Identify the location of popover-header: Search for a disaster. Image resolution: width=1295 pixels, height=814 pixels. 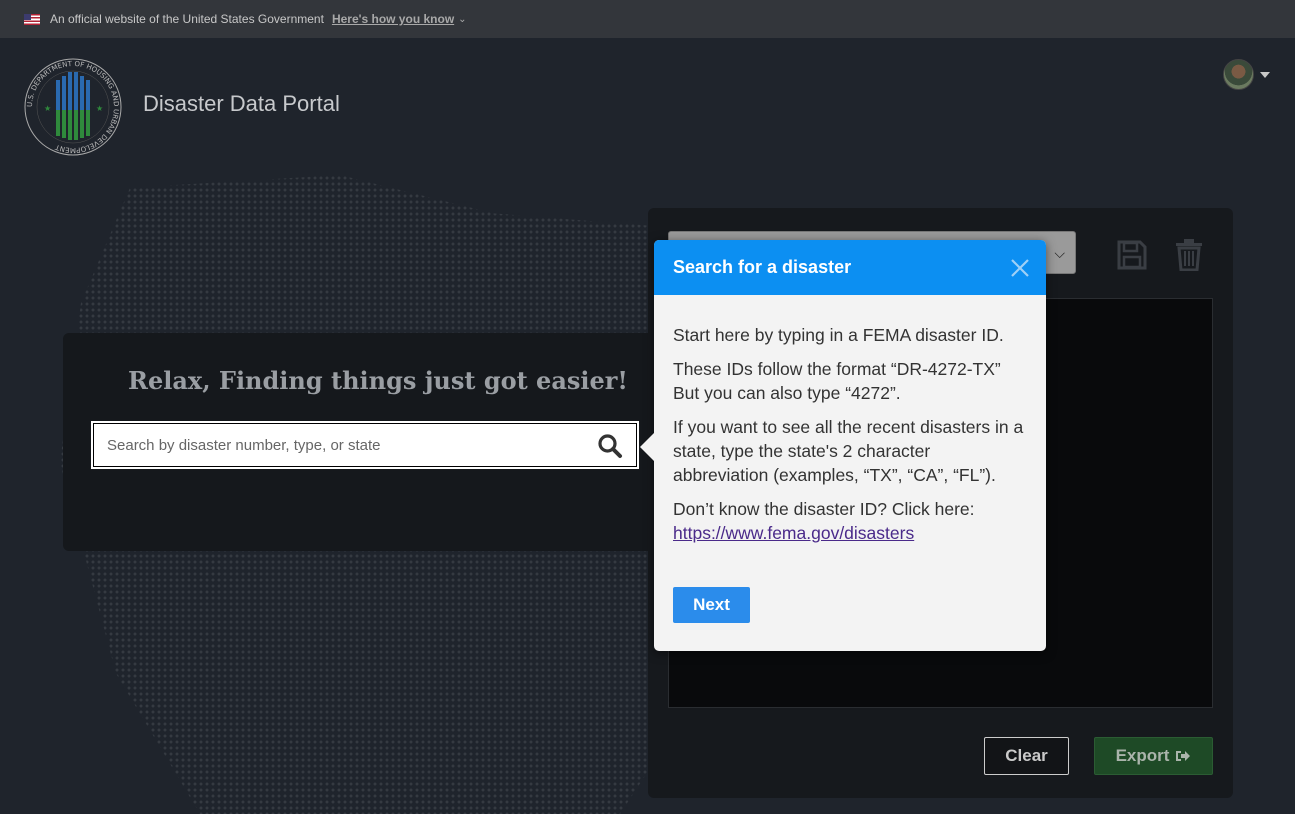
(850, 267).